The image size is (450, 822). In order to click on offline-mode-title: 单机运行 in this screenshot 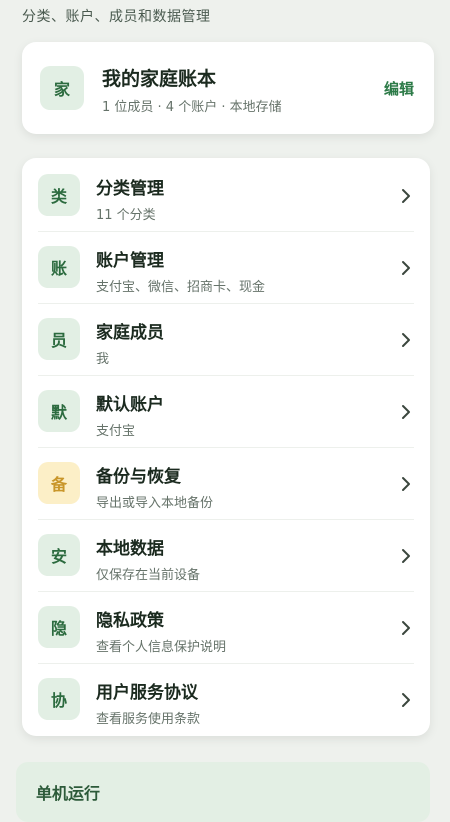, I will do `click(68, 793)`.